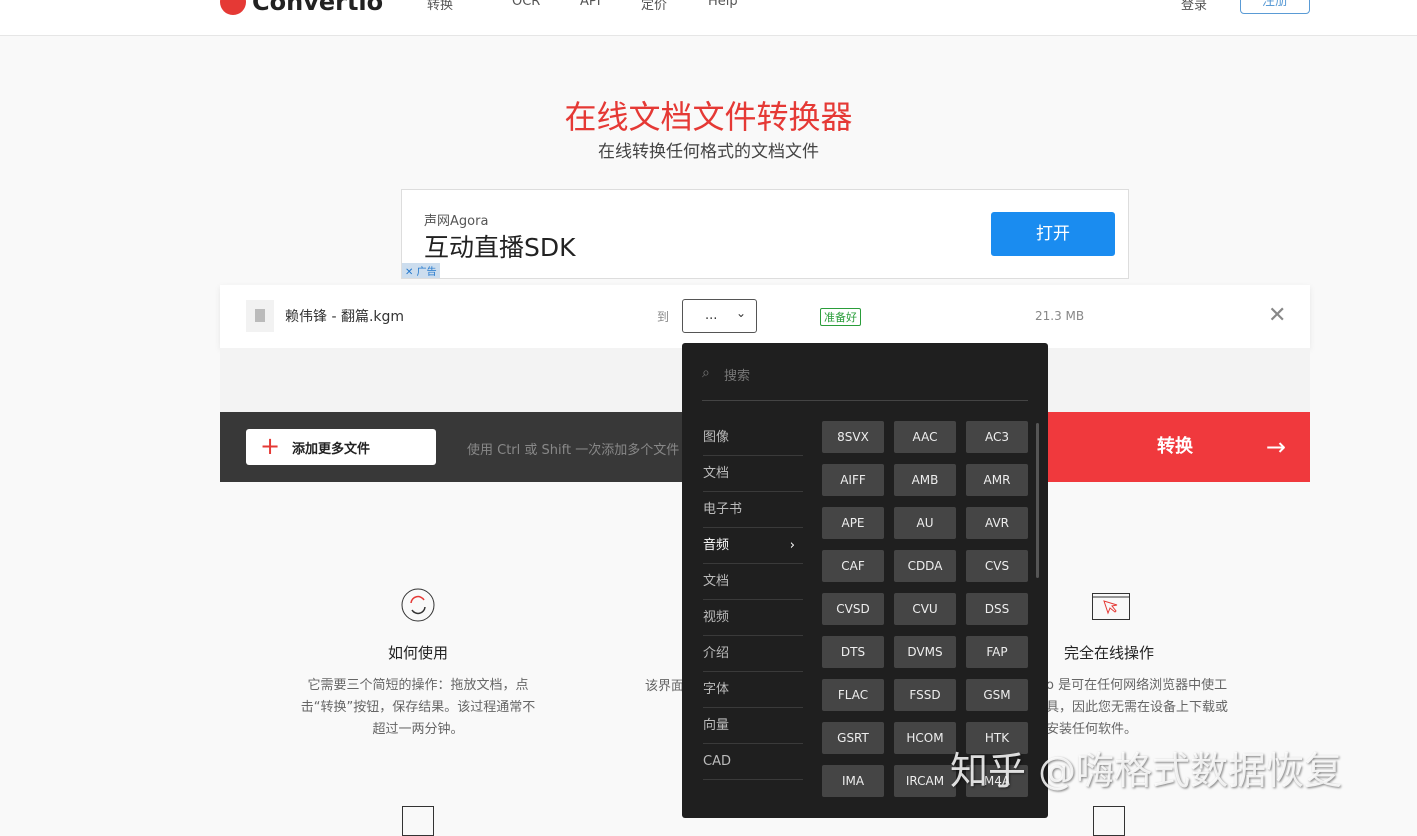  I want to click on format-option: AMB, so click(925, 480).